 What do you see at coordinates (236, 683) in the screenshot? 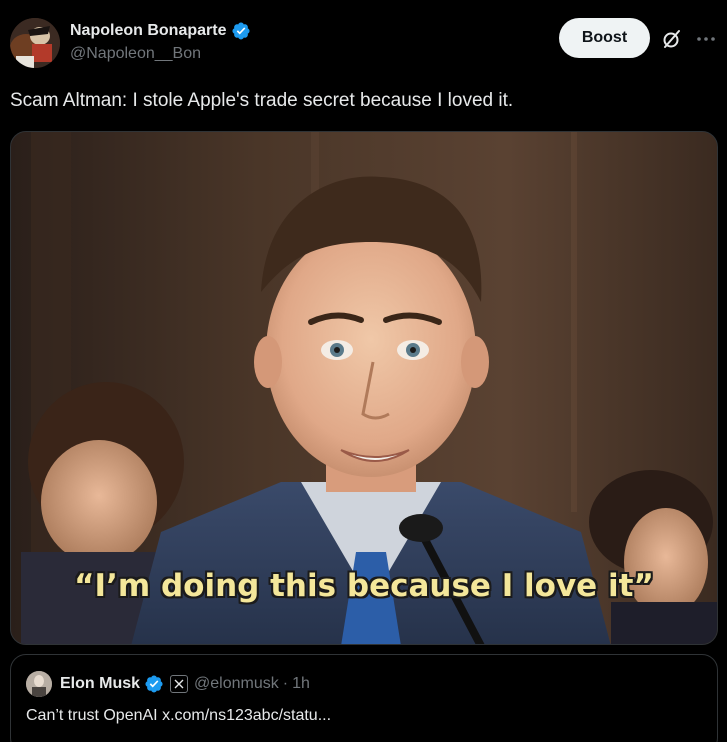
I see `quoted-author-handle: @elonmusk` at bounding box center [236, 683].